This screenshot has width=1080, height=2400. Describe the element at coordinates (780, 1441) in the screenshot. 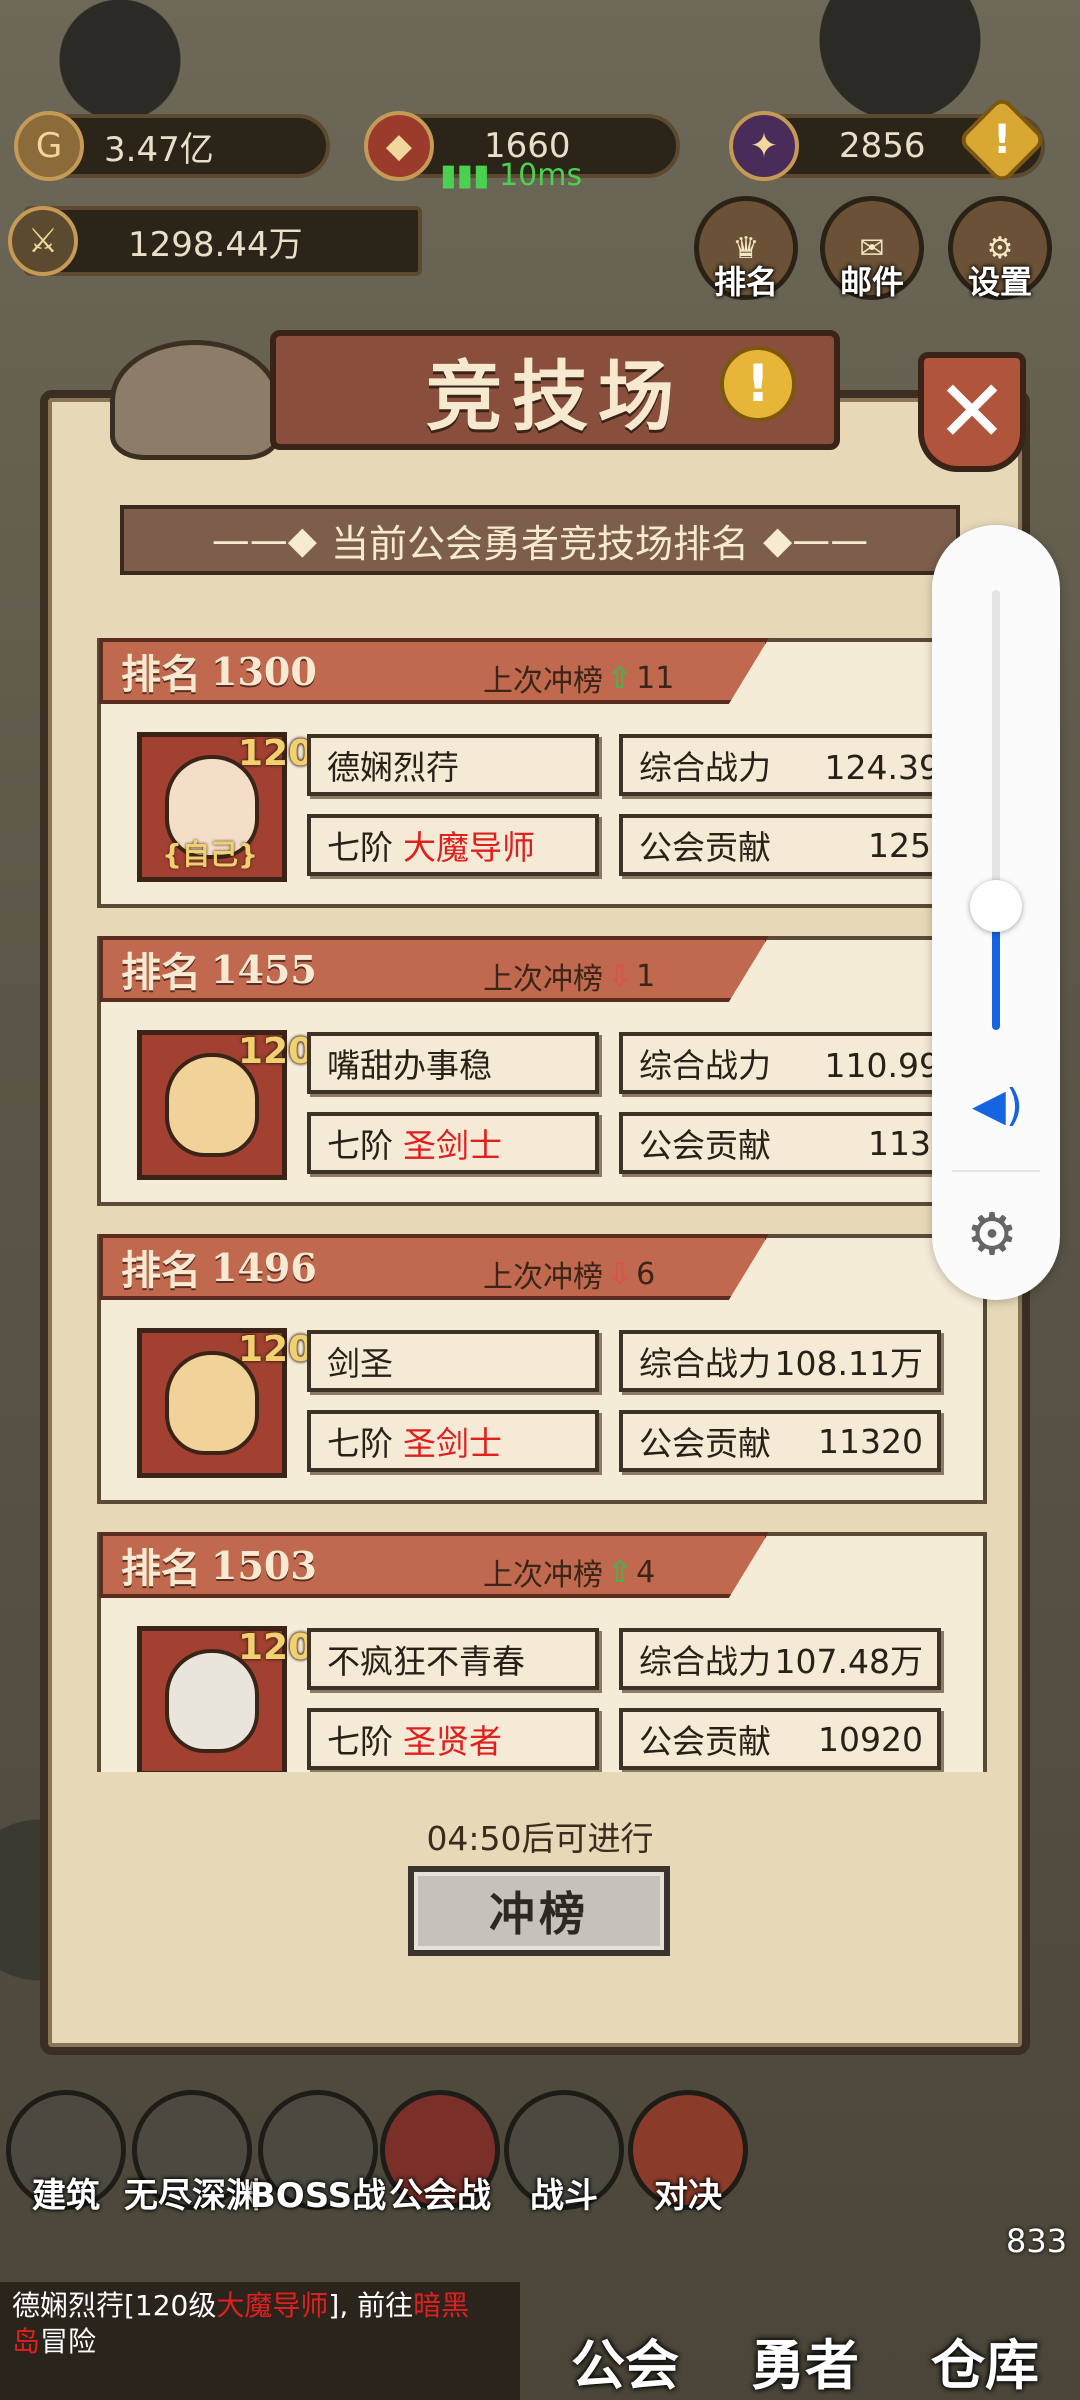

I see `contribution-field: 公会贡献 11320` at that location.